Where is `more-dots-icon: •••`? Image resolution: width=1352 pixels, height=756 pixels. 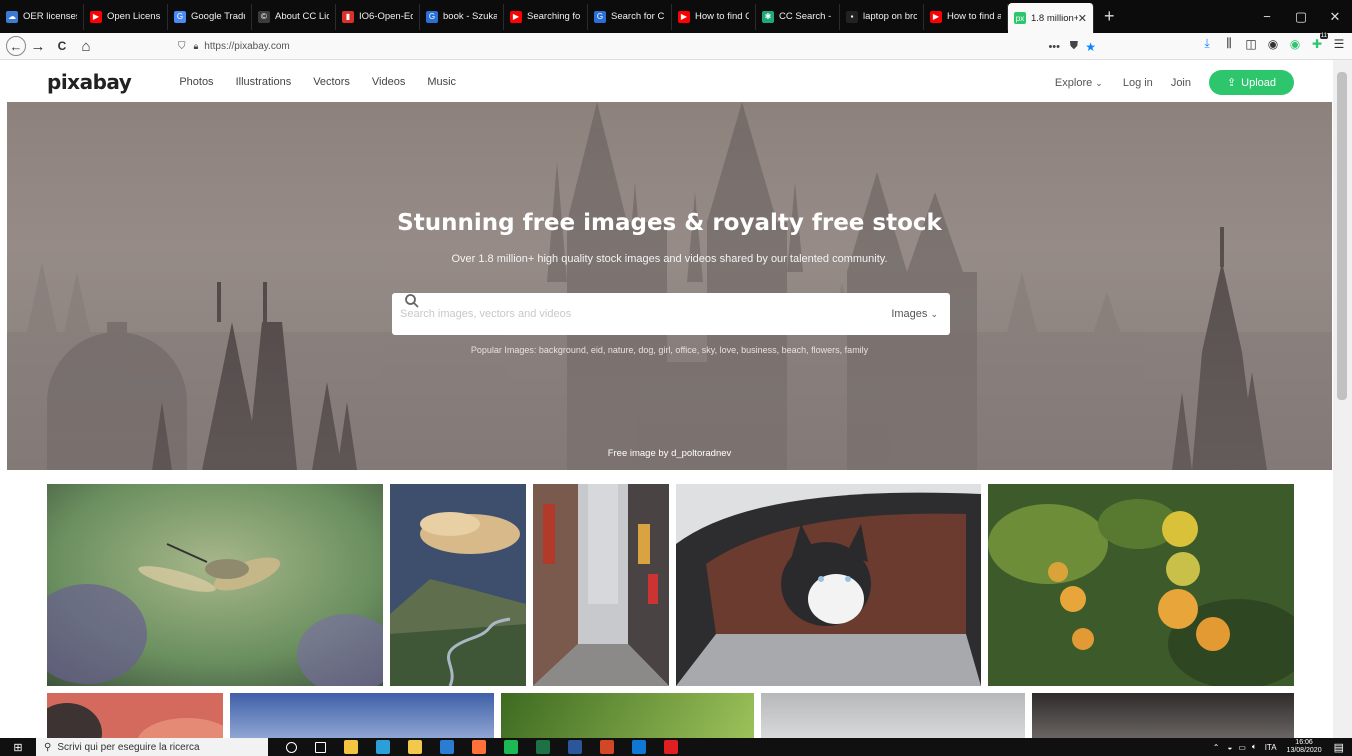
more-dots-icon: ••• is located at coordinates (1054, 47).